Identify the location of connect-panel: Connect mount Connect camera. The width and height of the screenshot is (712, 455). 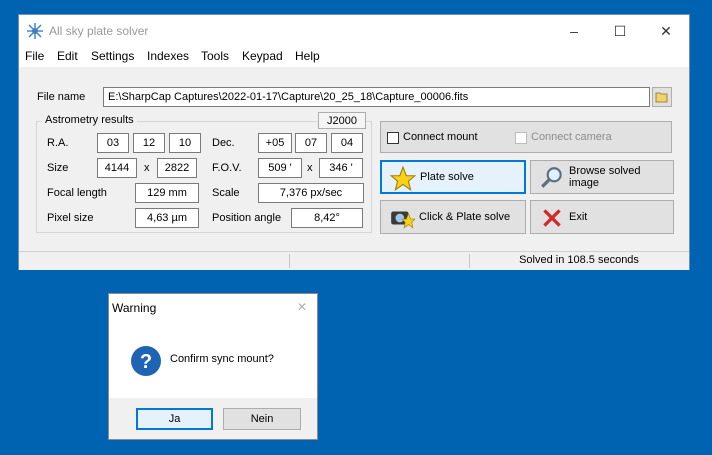
(526, 137).